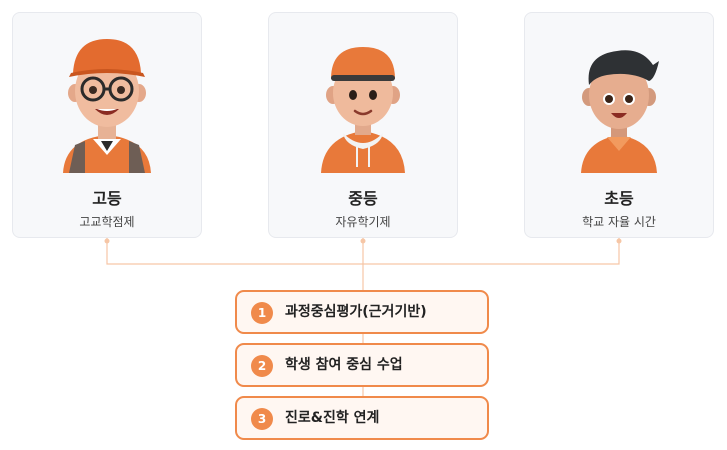 This screenshot has height=450, width=727. Describe the element at coordinates (107, 106) in the screenshot. I see `high-school-student-avatar` at that location.